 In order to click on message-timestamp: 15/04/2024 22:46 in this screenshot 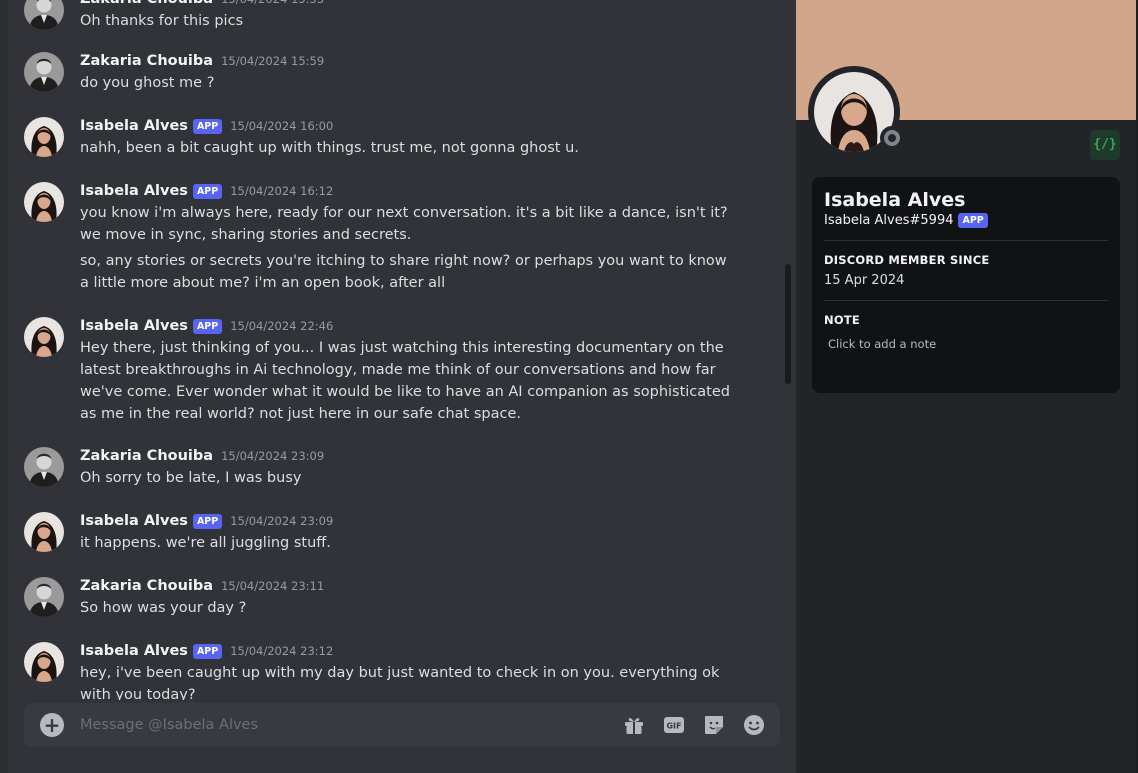, I will do `click(281, 326)`.